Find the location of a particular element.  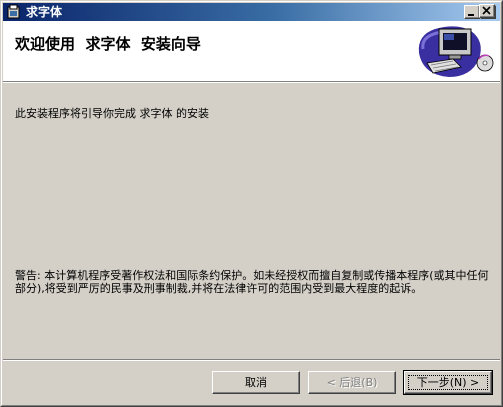

next-focus-ring is located at coordinates (448, 382).